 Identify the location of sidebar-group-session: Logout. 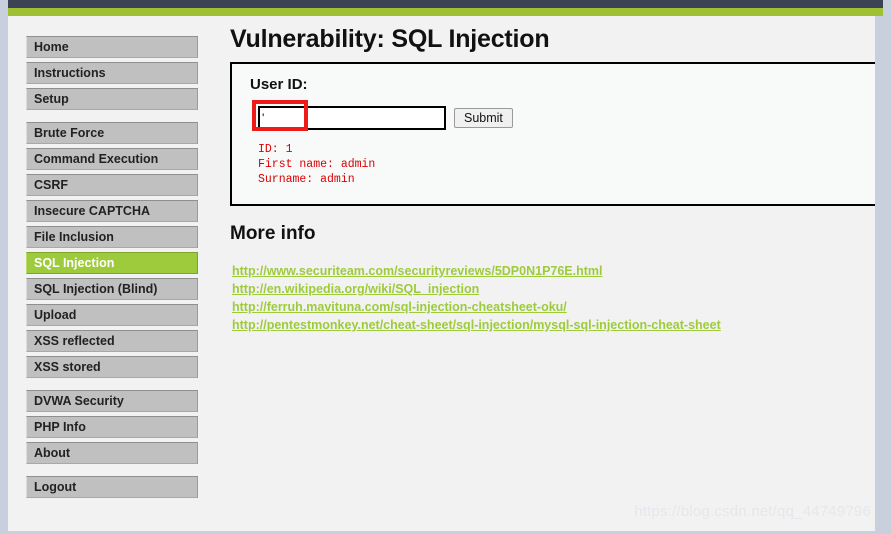
(106, 487).